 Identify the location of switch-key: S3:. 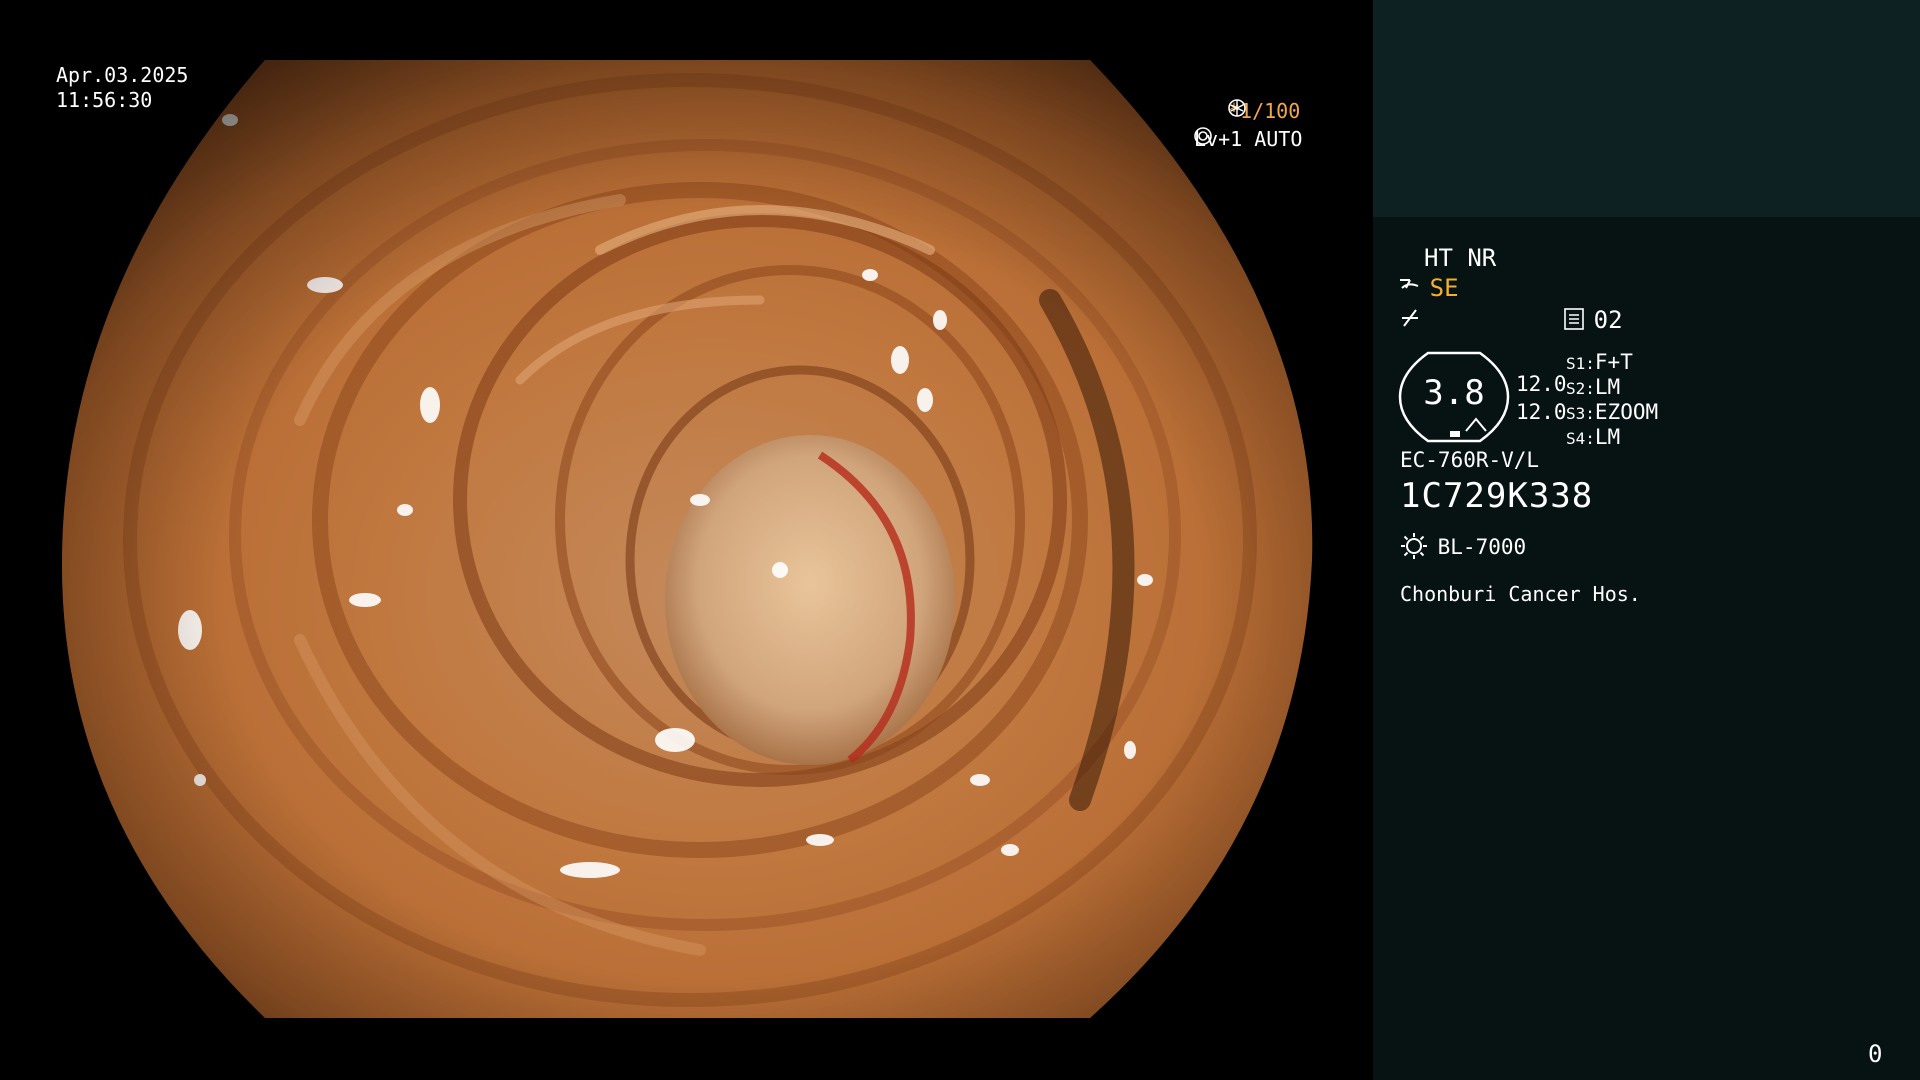
(1580, 413).